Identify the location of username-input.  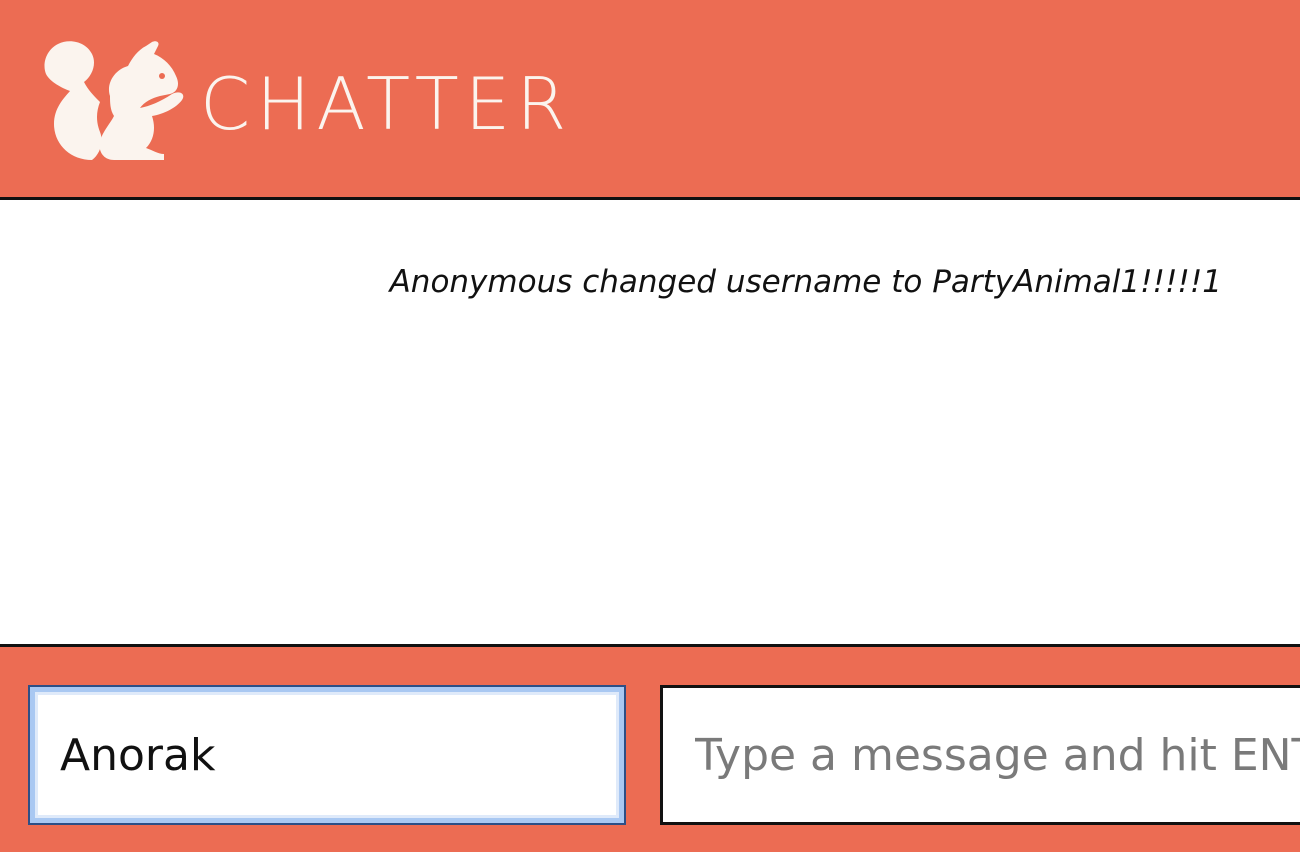
(327, 755).